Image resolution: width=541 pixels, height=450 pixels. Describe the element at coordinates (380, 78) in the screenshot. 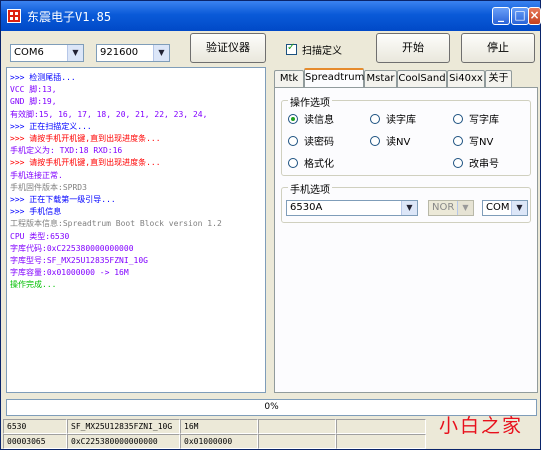

I see `tab-mstar: Mstar` at that location.